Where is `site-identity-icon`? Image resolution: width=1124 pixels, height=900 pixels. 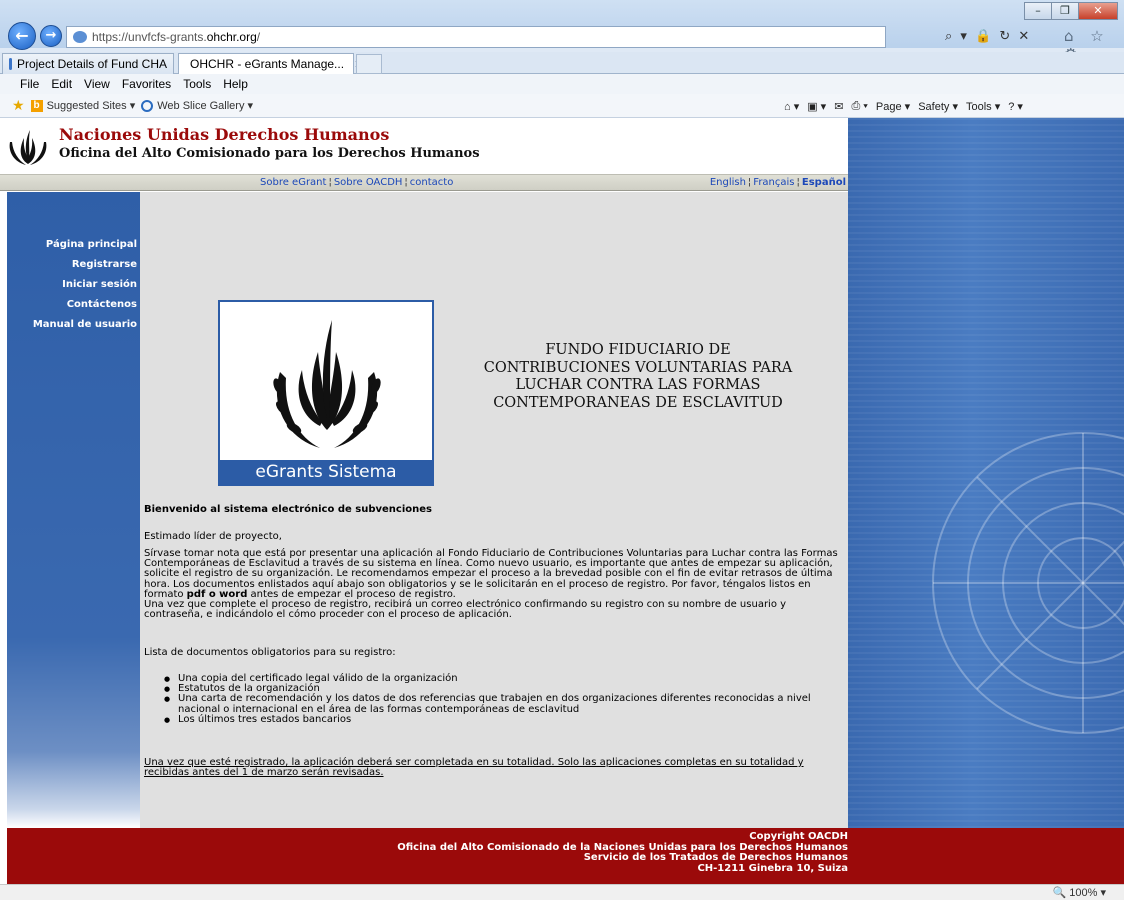
site-identity-icon is located at coordinates (80, 37).